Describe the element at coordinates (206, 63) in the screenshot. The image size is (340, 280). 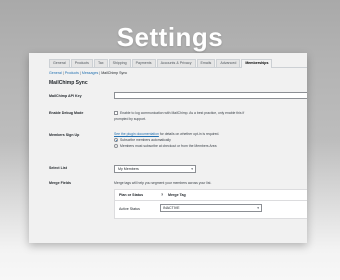
I see `tab-emails: Emails` at that location.